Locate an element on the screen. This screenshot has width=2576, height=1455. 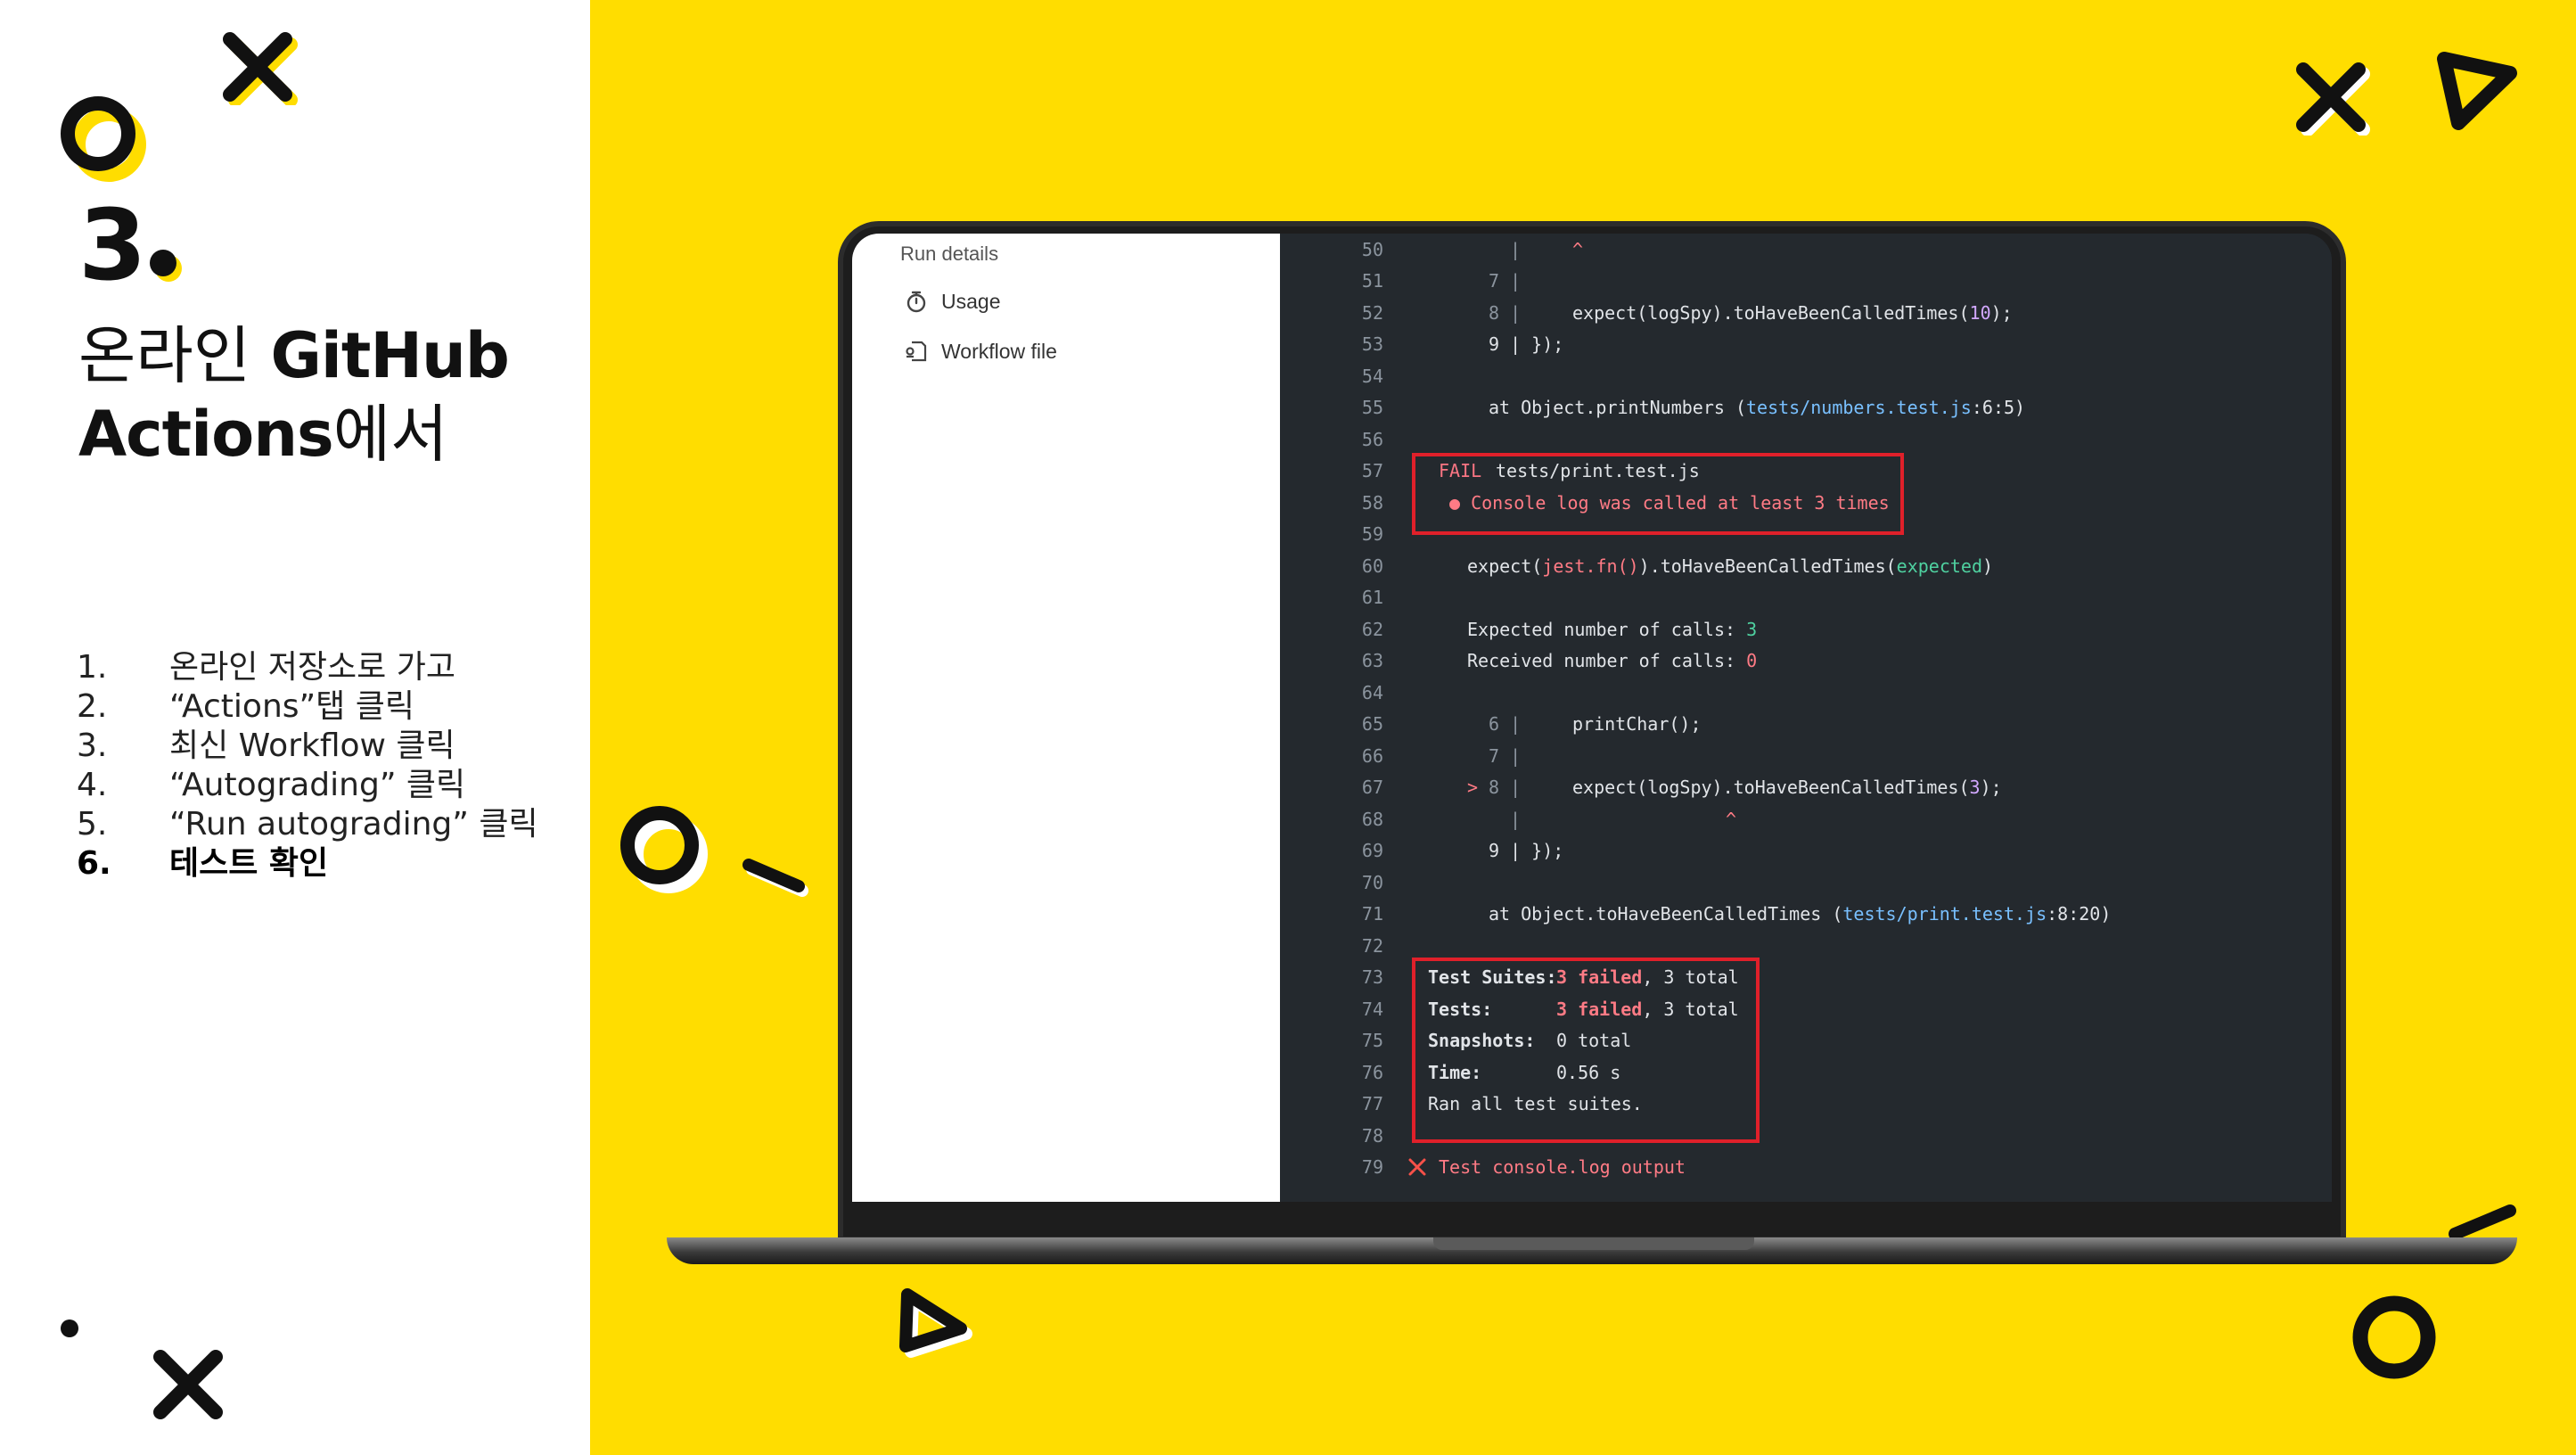
code-number: 3 is located at coordinates (1975, 787).